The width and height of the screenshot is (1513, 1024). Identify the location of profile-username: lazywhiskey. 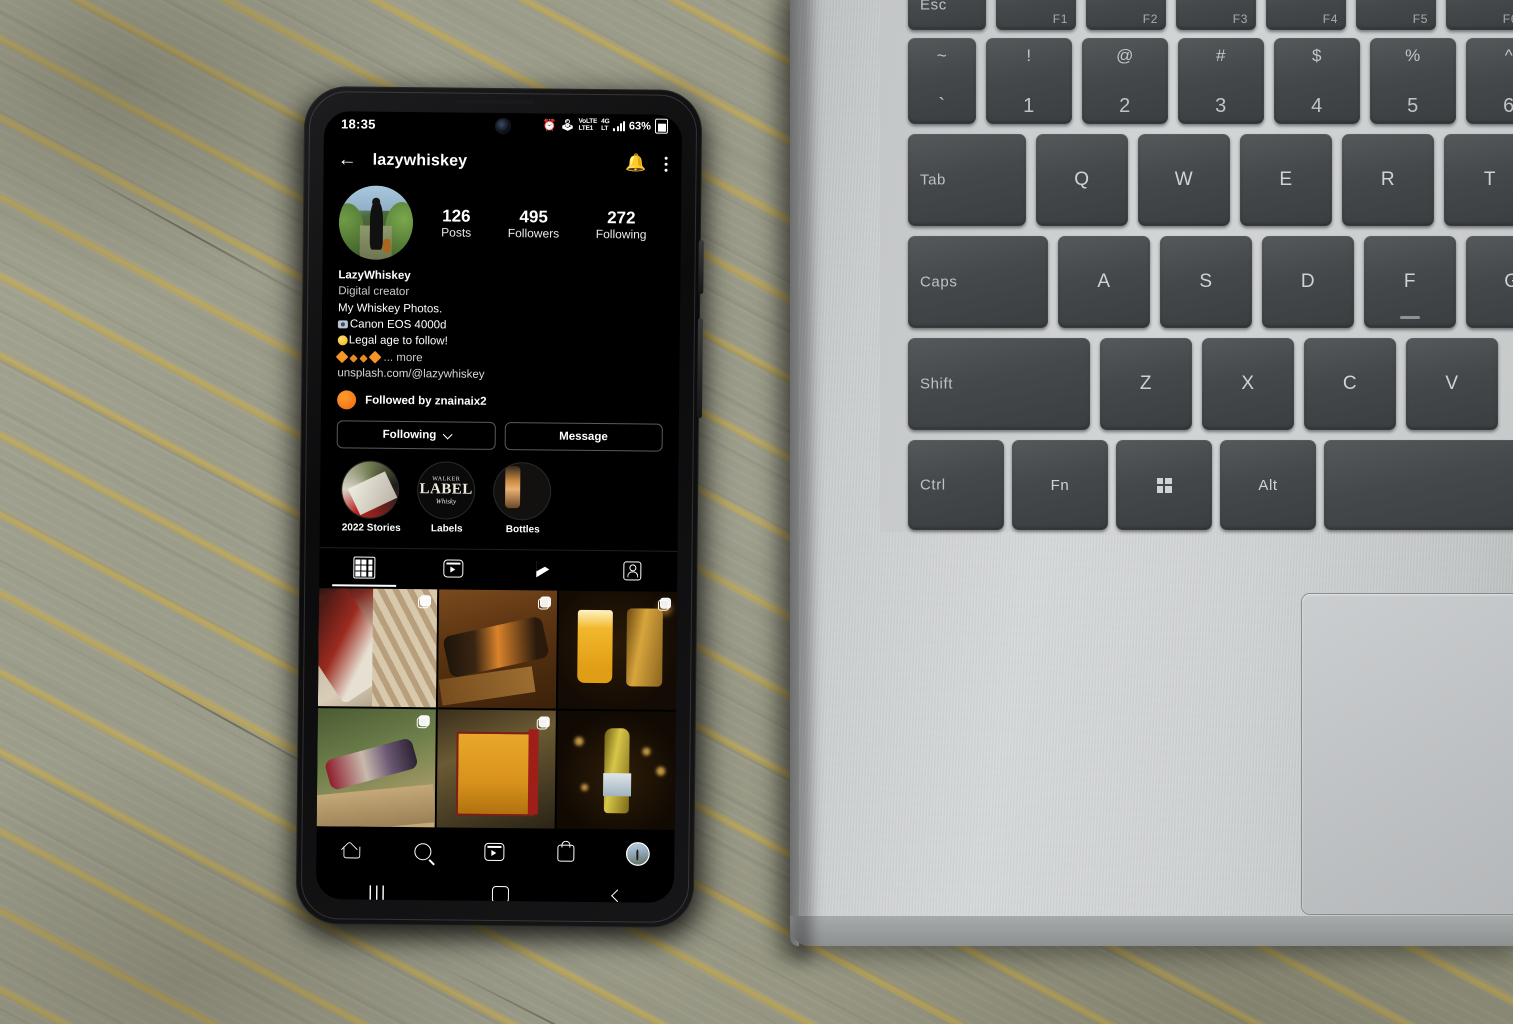
(420, 160).